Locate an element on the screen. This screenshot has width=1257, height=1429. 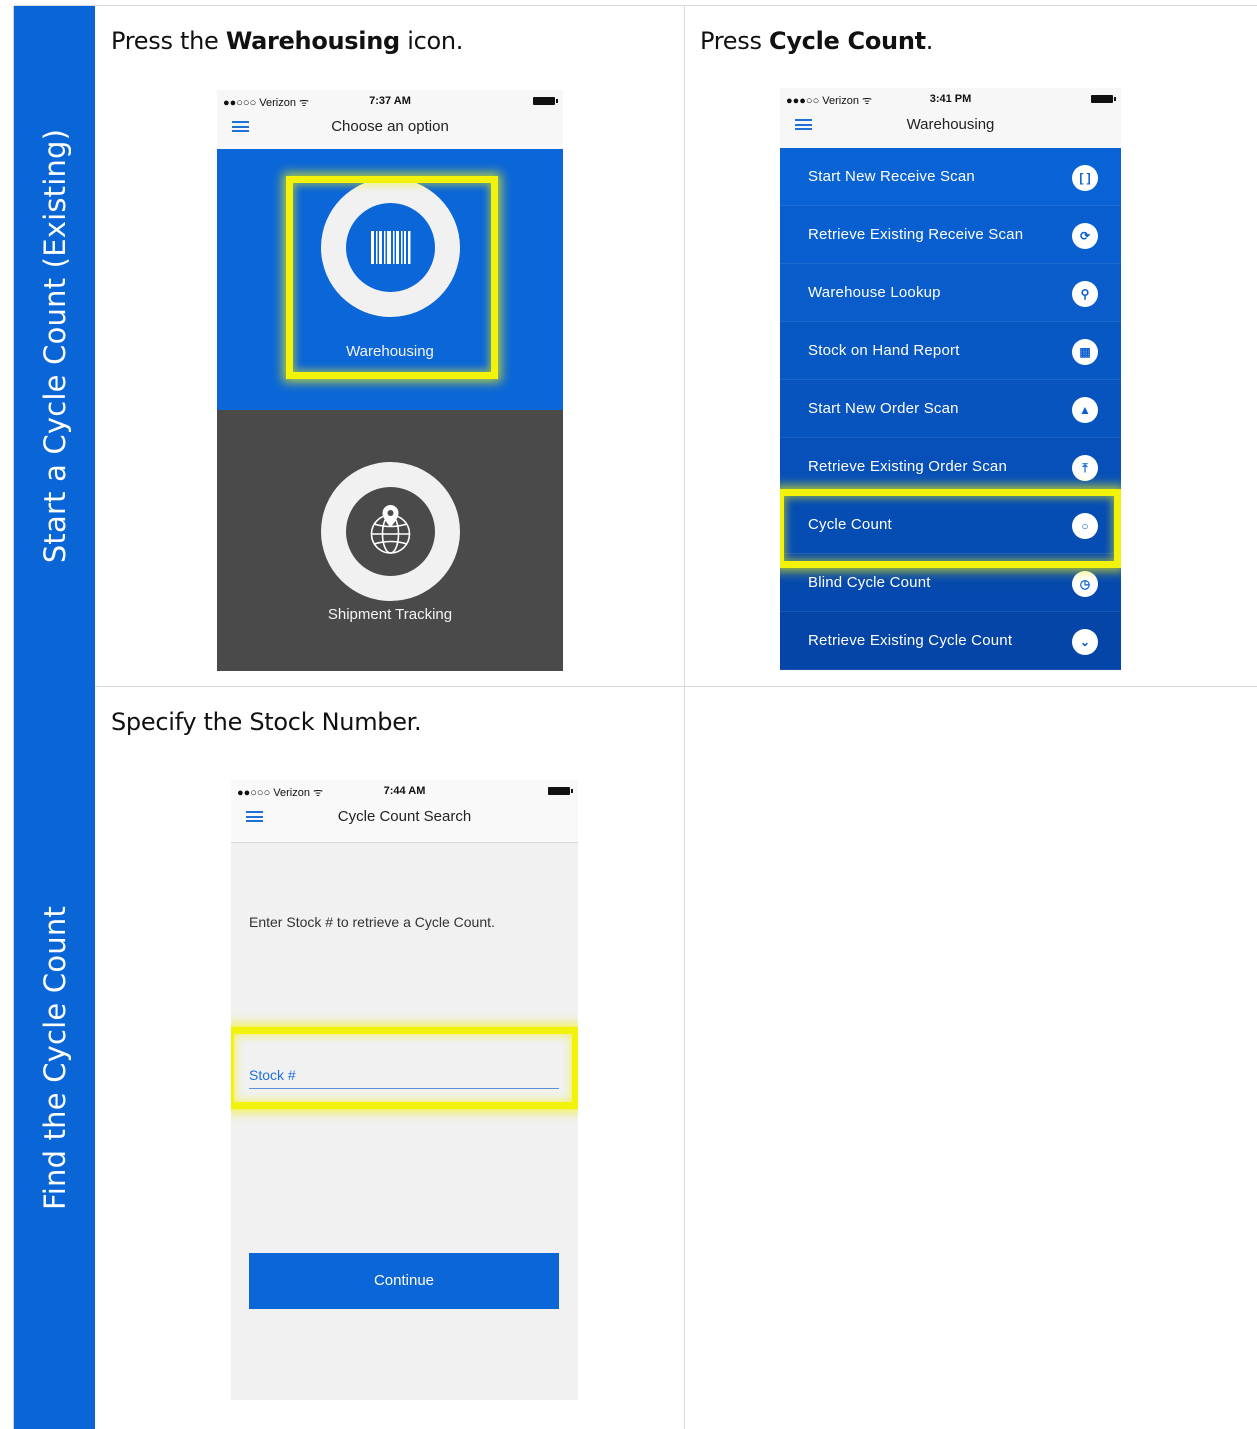
table-row-divider is located at coordinates (635, 686).